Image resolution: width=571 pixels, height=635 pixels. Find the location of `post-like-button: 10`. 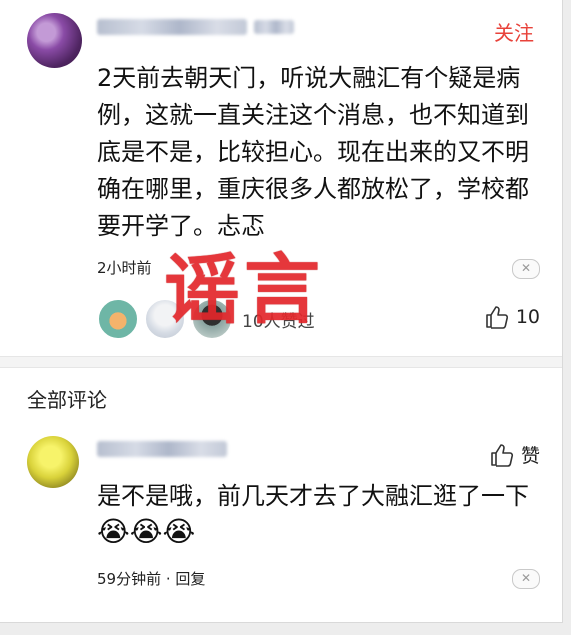

post-like-button: 10 is located at coordinates (512, 317).